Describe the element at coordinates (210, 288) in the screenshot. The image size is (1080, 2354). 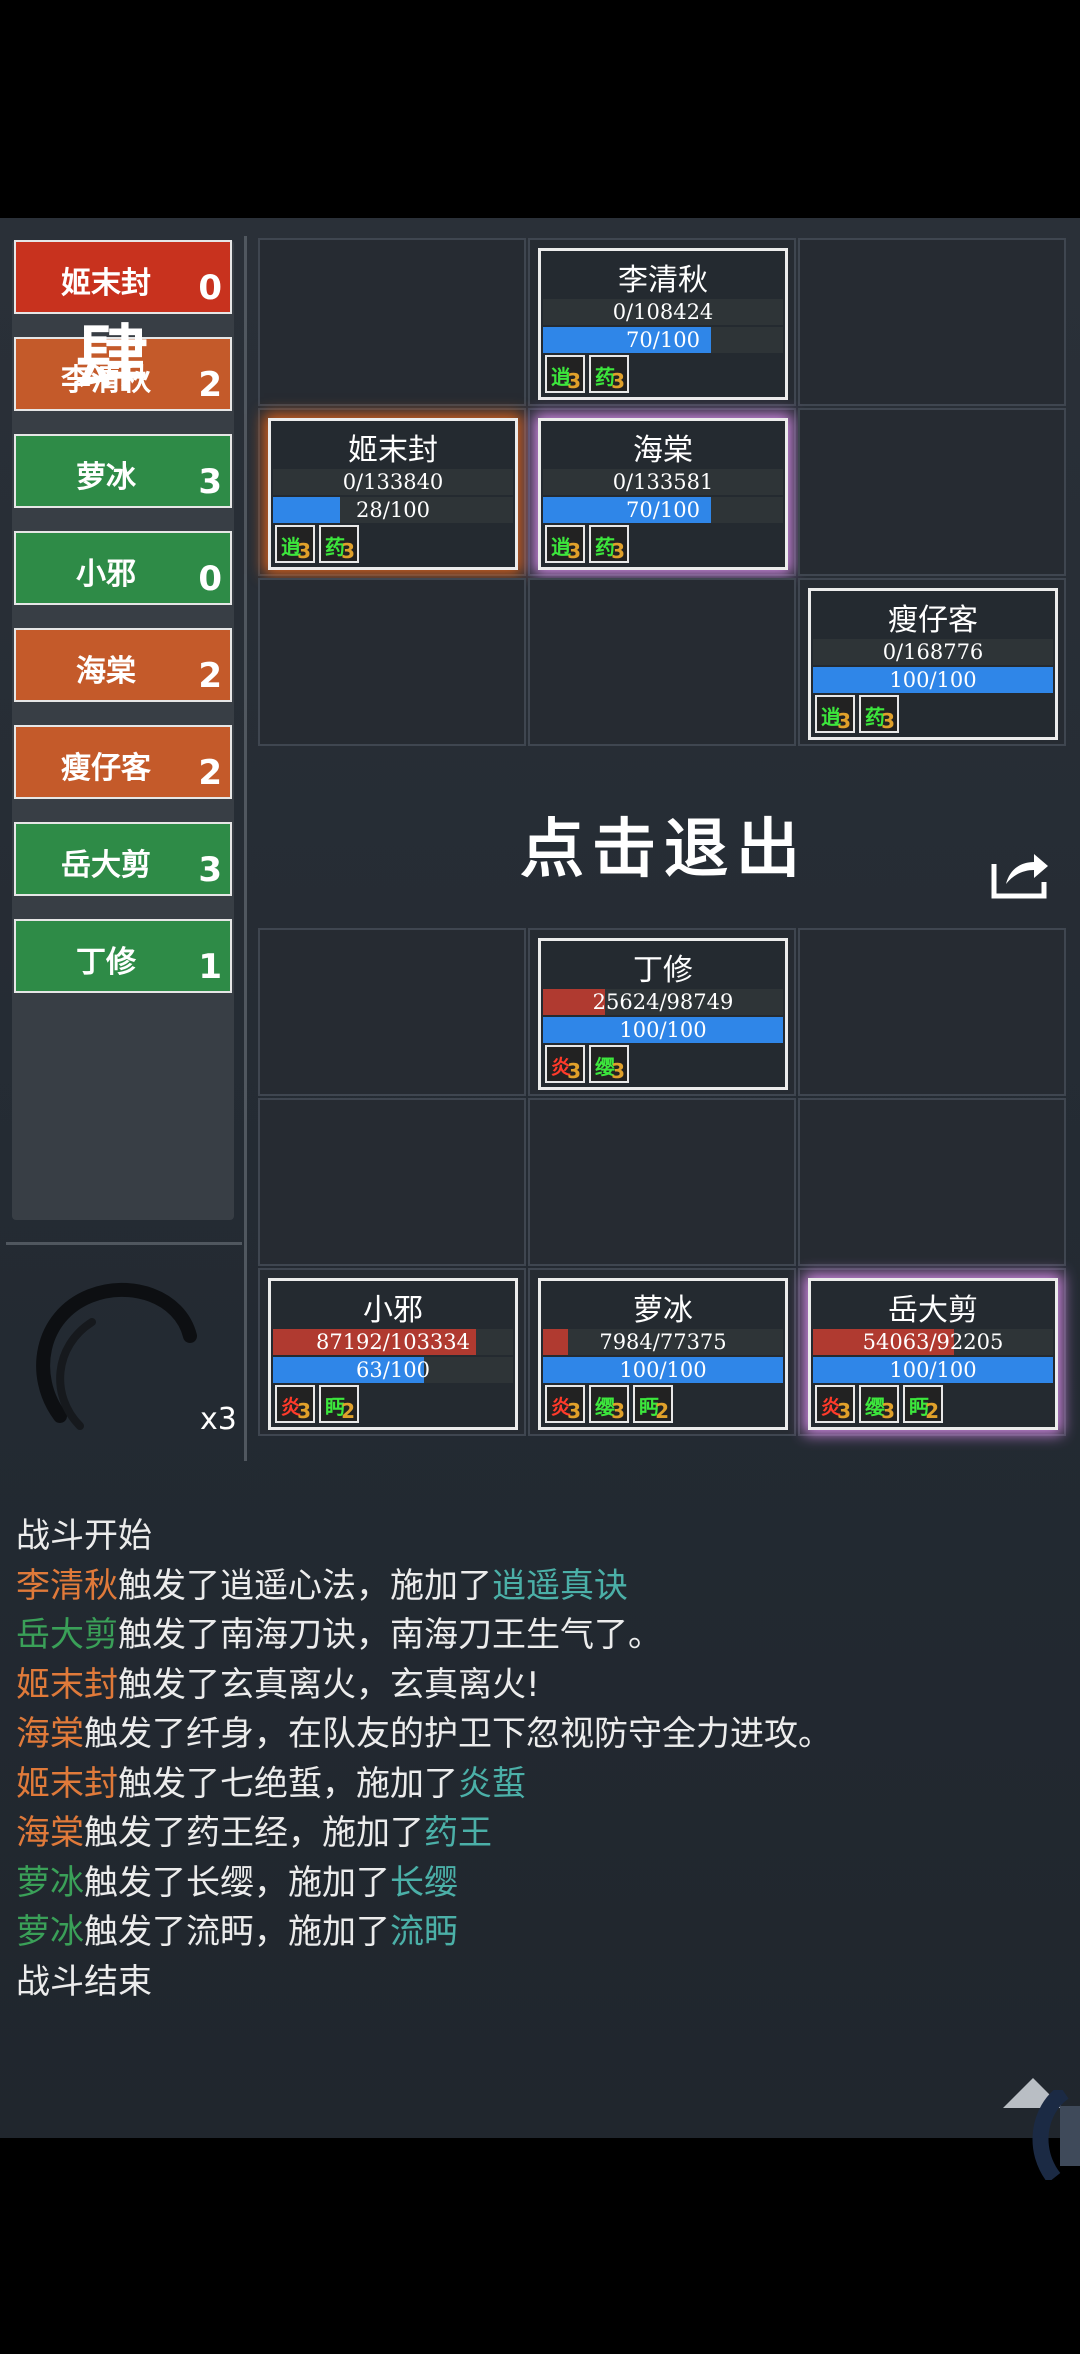
I see `turn-order-count: 0` at that location.